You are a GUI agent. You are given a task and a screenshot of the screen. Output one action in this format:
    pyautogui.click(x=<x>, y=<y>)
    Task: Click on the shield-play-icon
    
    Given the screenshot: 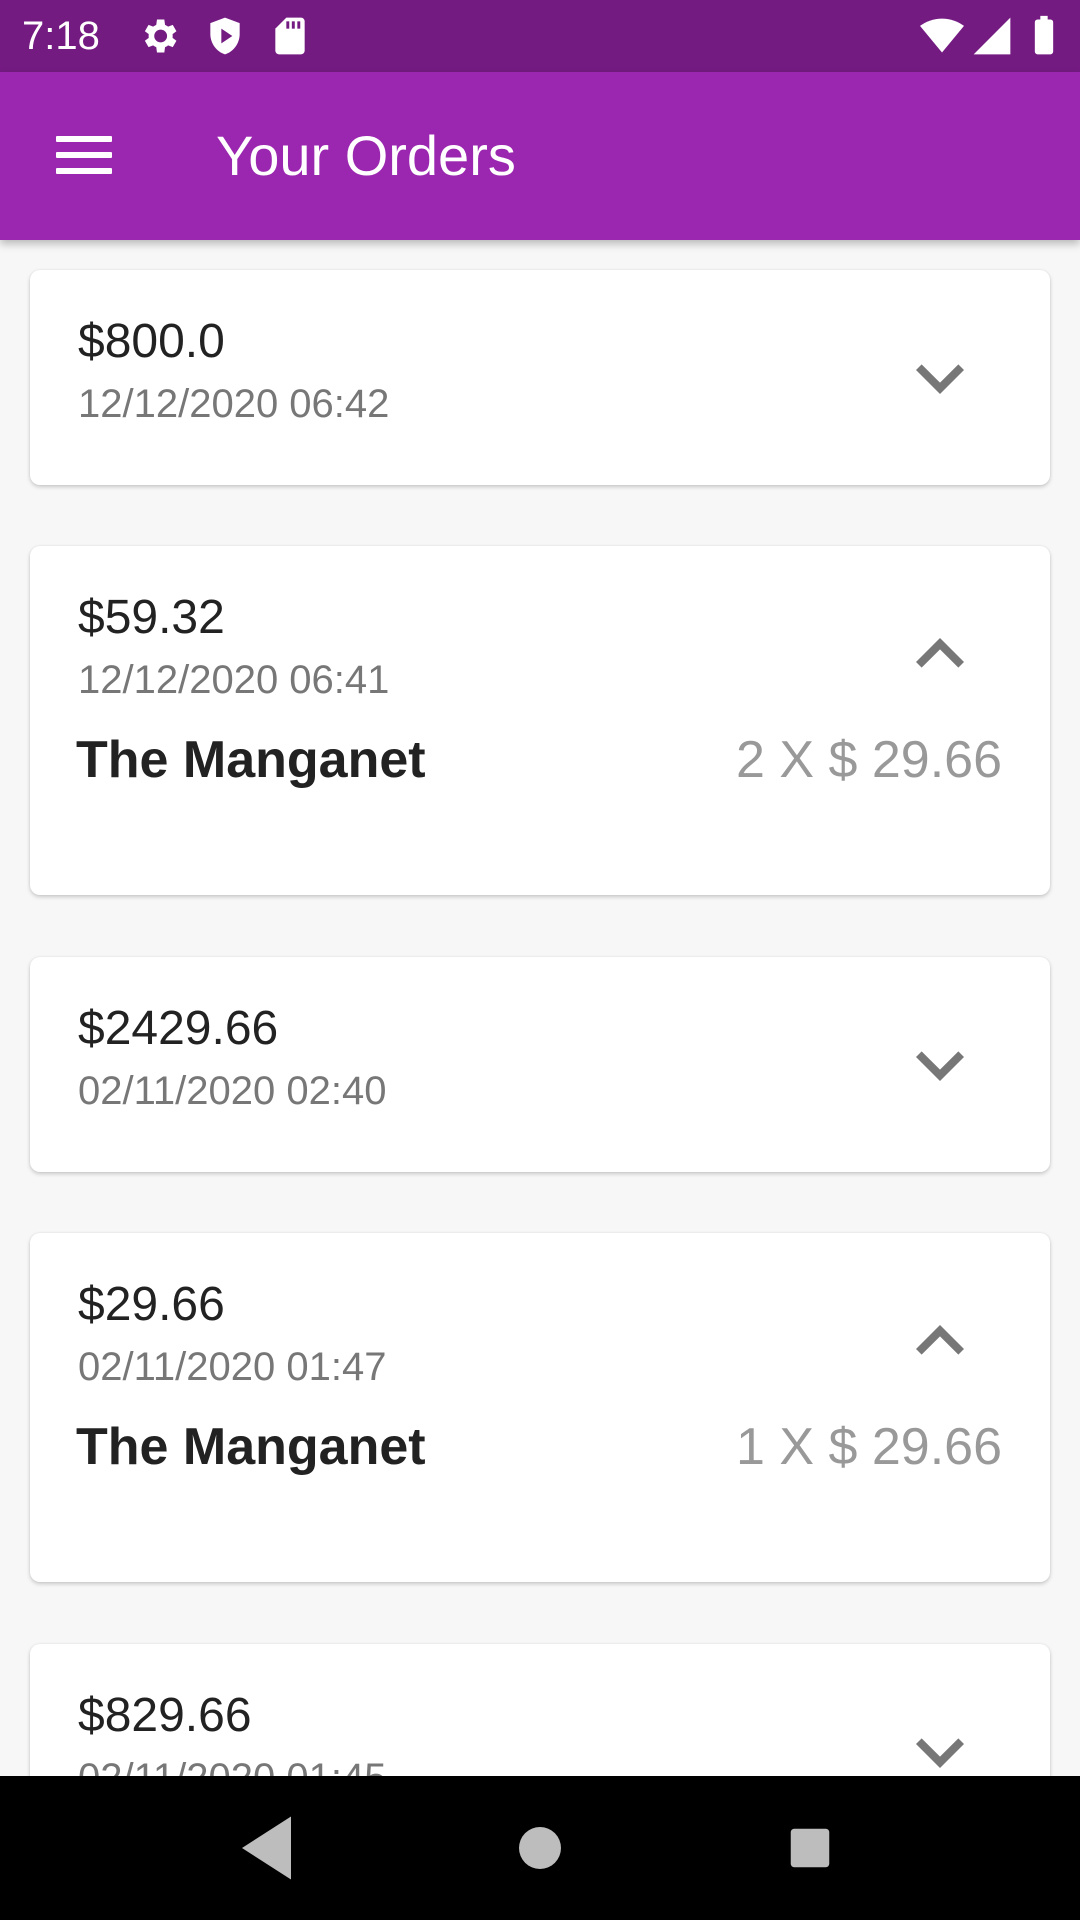 What is the action you would take?
    pyautogui.click(x=225, y=36)
    